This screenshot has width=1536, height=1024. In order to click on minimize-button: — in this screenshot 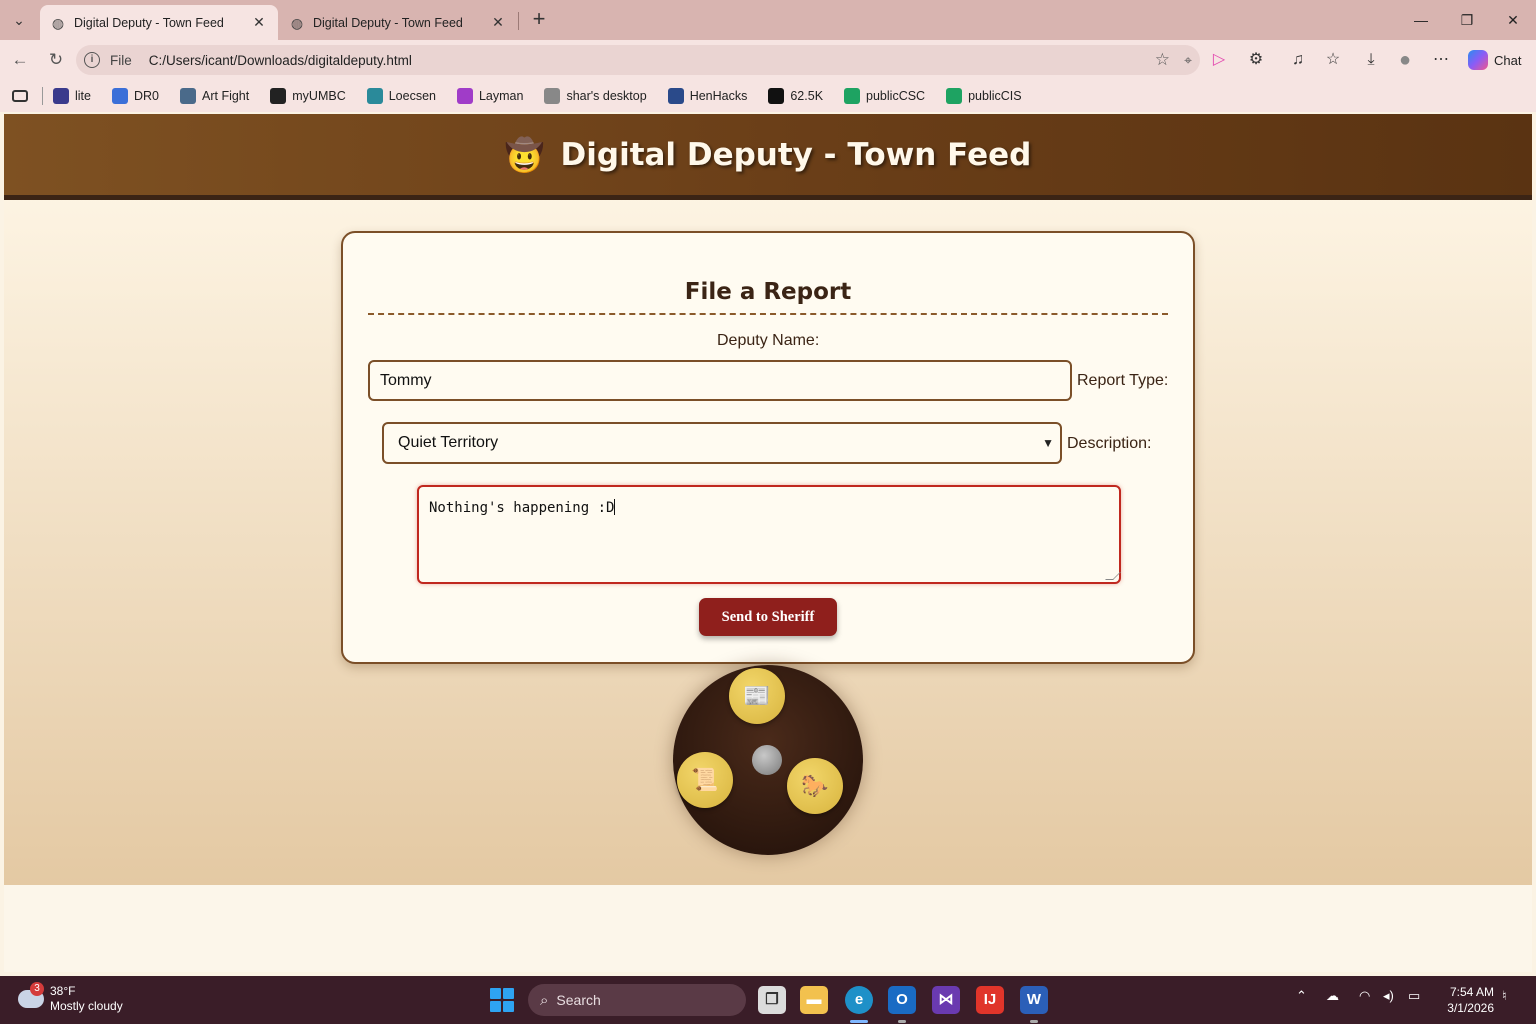, I will do `click(1421, 20)`.